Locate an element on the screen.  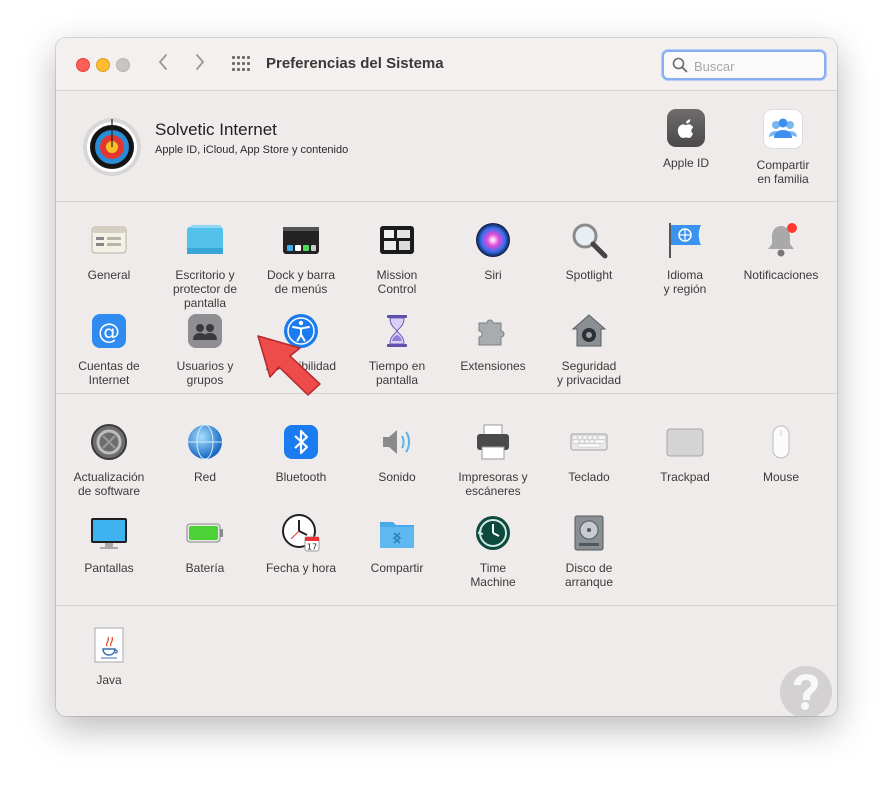
close-button is located at coordinates (83, 65).